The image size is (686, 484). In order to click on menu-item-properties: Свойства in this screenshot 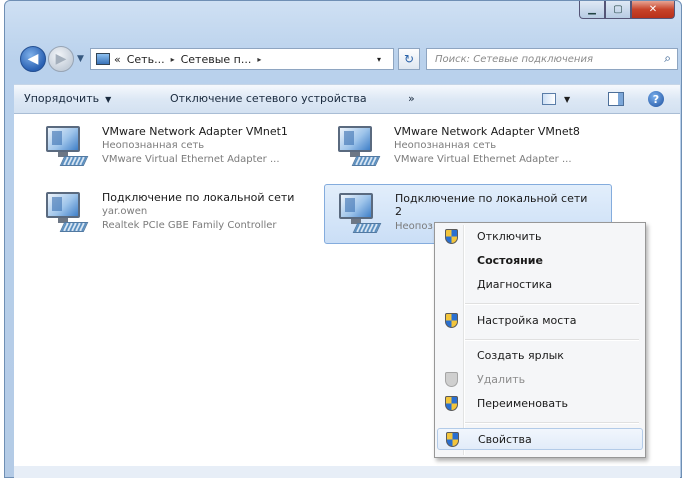, I will do `click(540, 439)`.